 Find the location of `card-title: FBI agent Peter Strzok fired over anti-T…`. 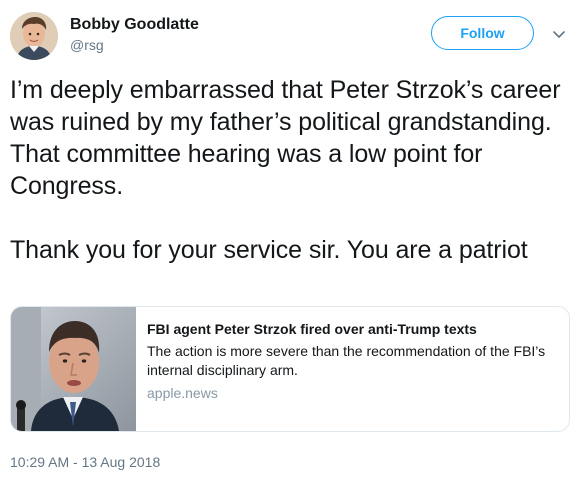

card-title: FBI agent Peter Strzok fired over anti-T… is located at coordinates (312, 329).